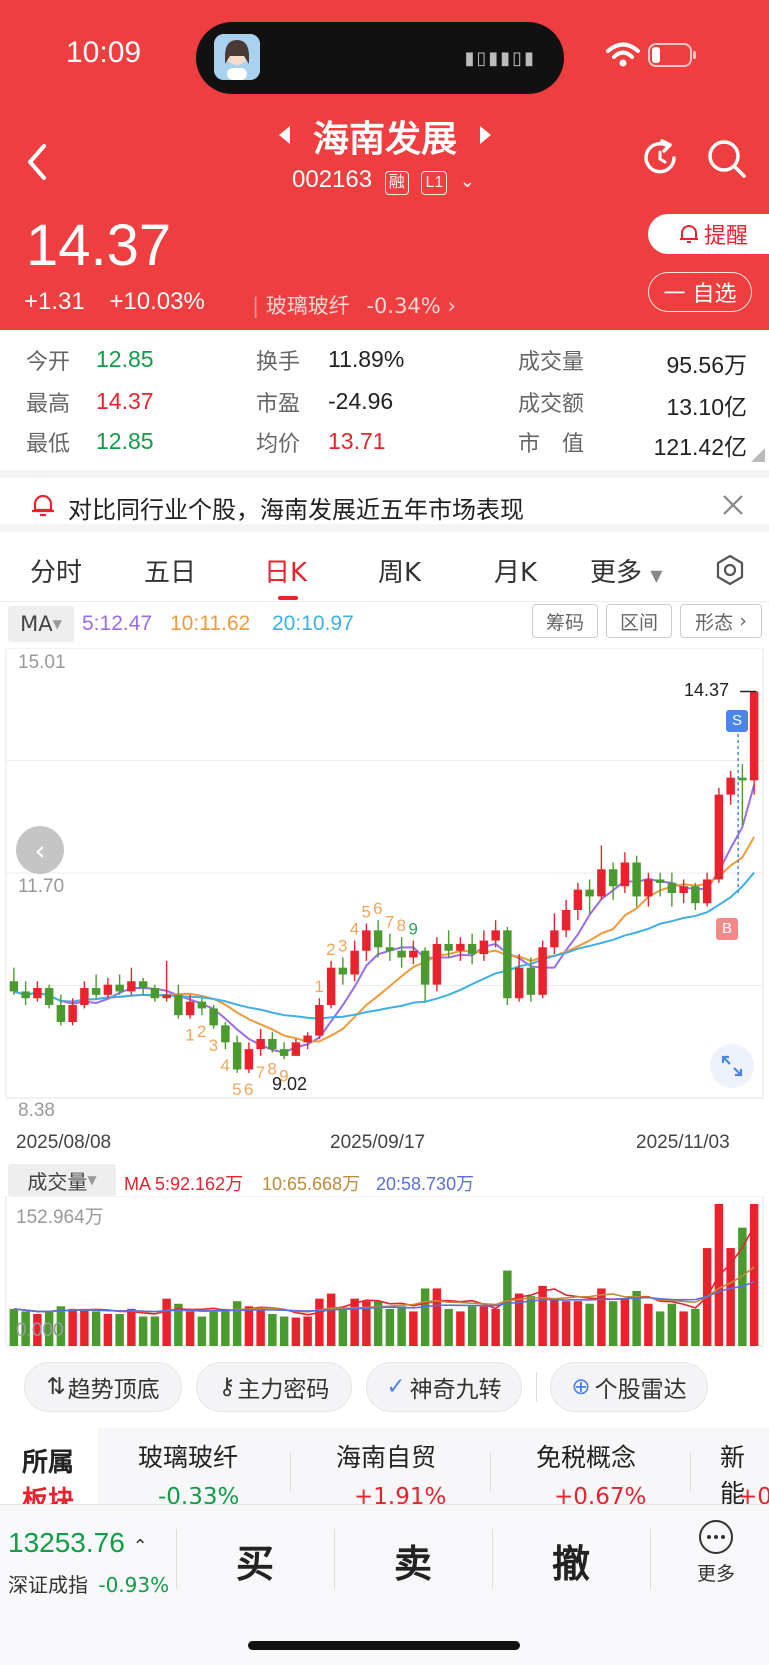 This screenshot has height=1665, width=769. I want to click on main-force-chip: ⚷ 主力密码, so click(274, 1387).